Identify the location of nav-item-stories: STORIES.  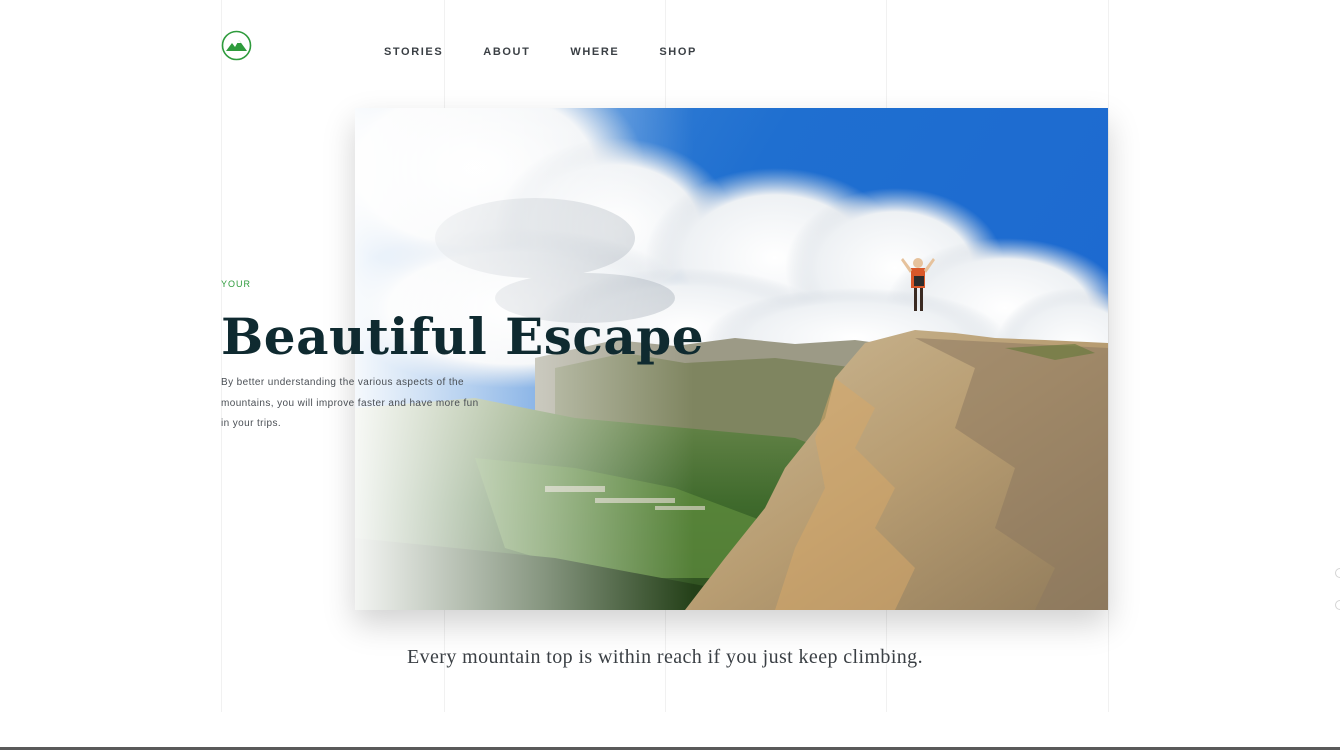
(413, 52).